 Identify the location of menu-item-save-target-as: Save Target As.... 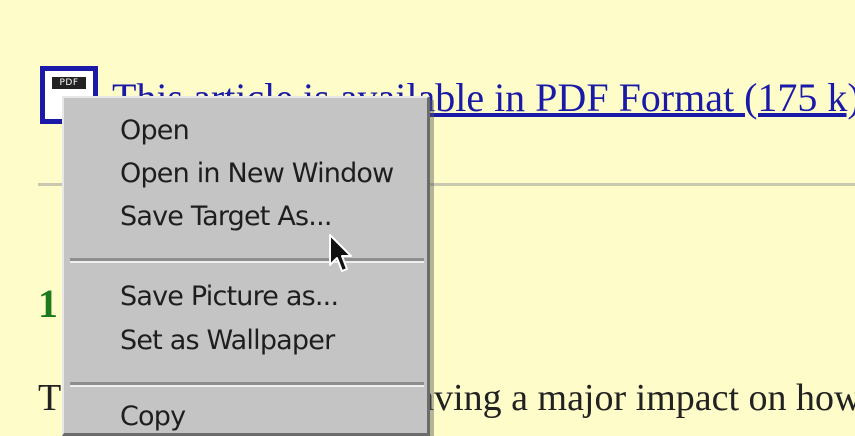
(226, 217).